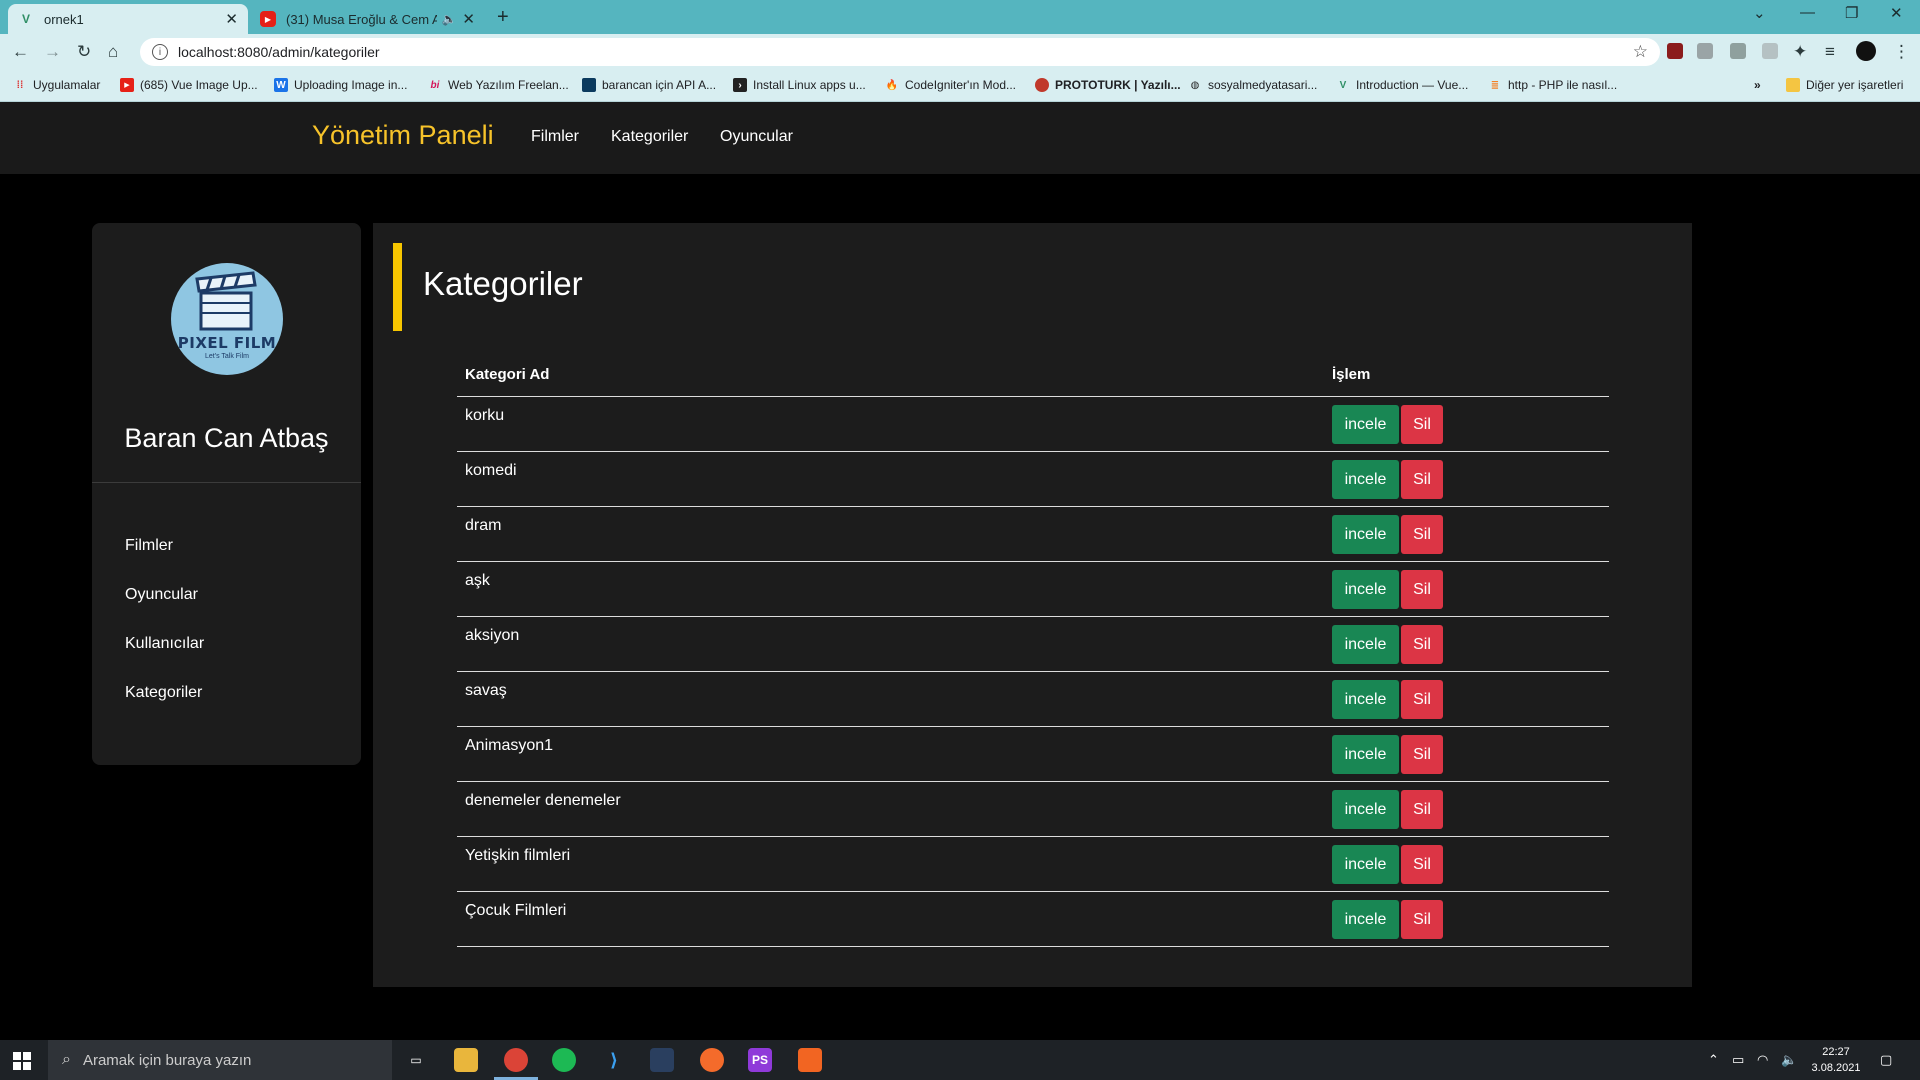  Describe the element at coordinates (555, 137) in the screenshot. I see `nav-link-filmler: Filmler` at that location.